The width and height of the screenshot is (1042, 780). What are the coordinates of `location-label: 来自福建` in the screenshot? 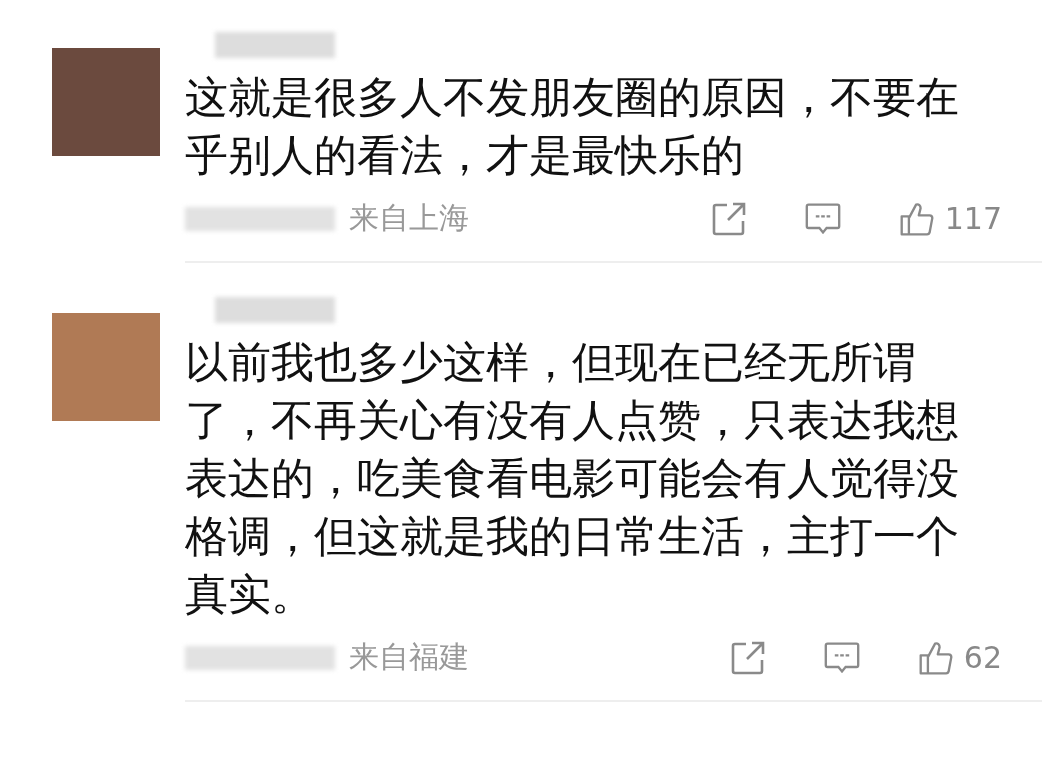 It's located at (409, 657).